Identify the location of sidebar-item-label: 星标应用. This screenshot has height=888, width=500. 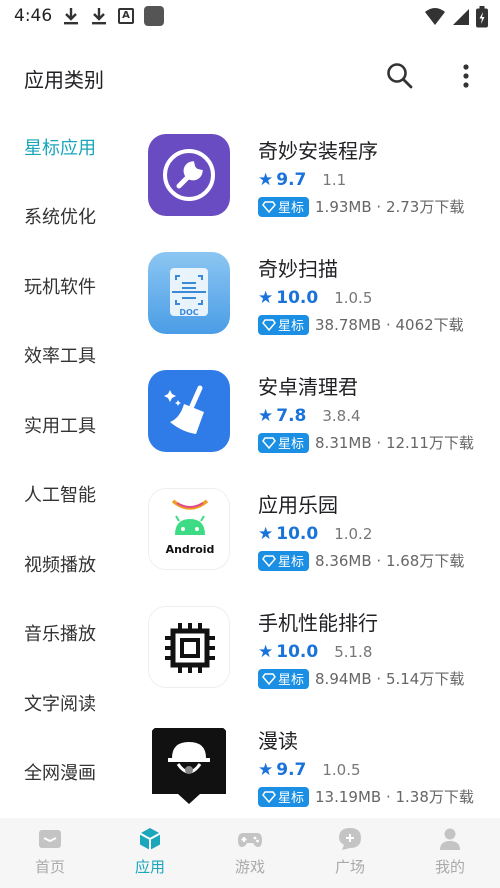
(60, 148).